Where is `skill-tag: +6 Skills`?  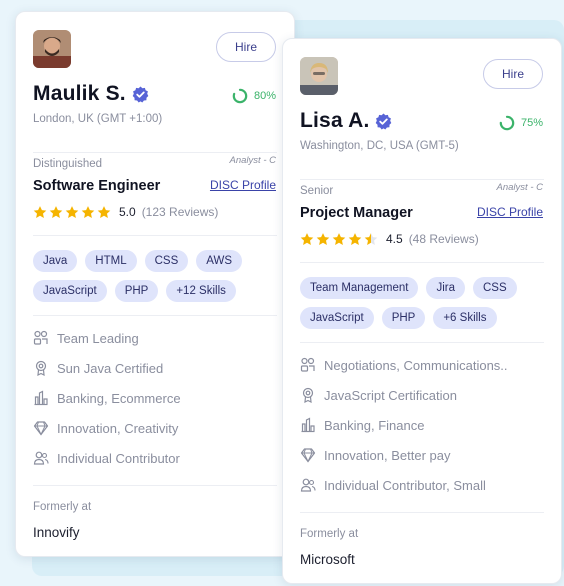 skill-tag: +6 Skills is located at coordinates (465, 318).